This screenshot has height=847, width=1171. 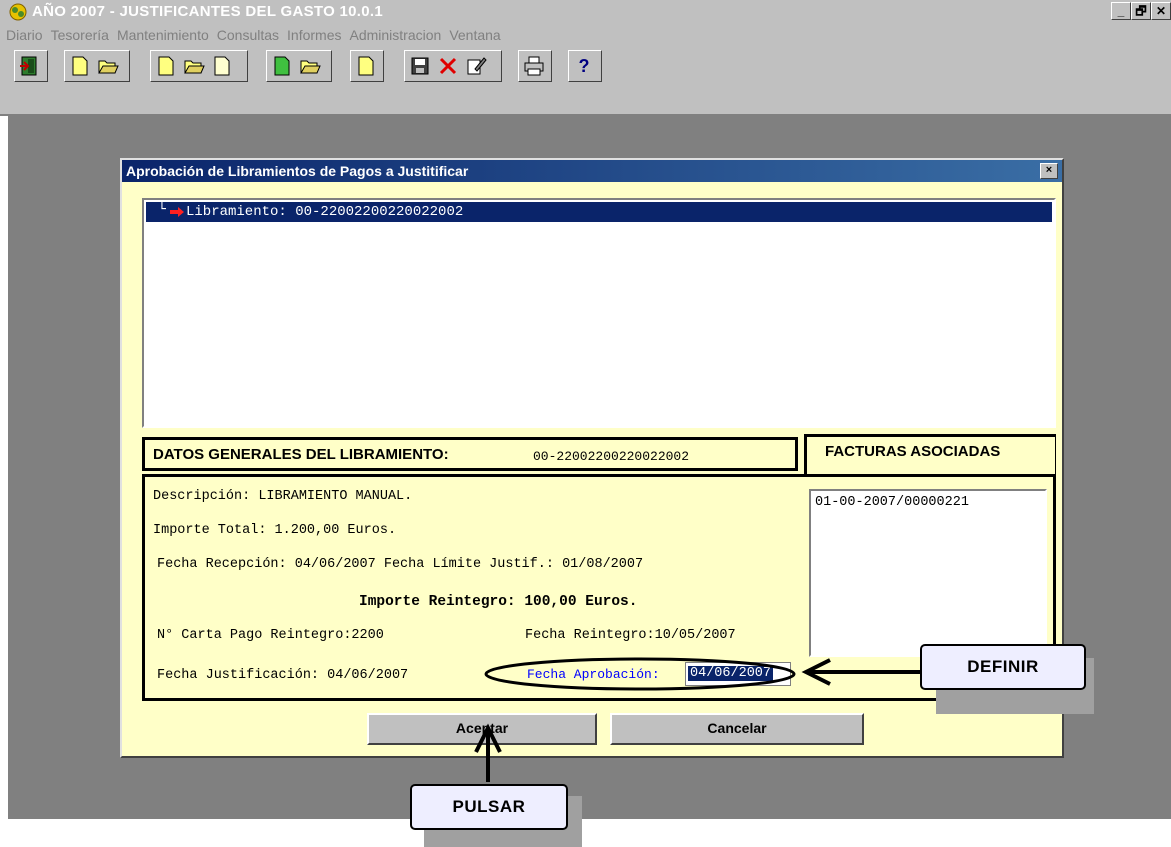 I want to click on minimize-button: _, so click(x=1121, y=11).